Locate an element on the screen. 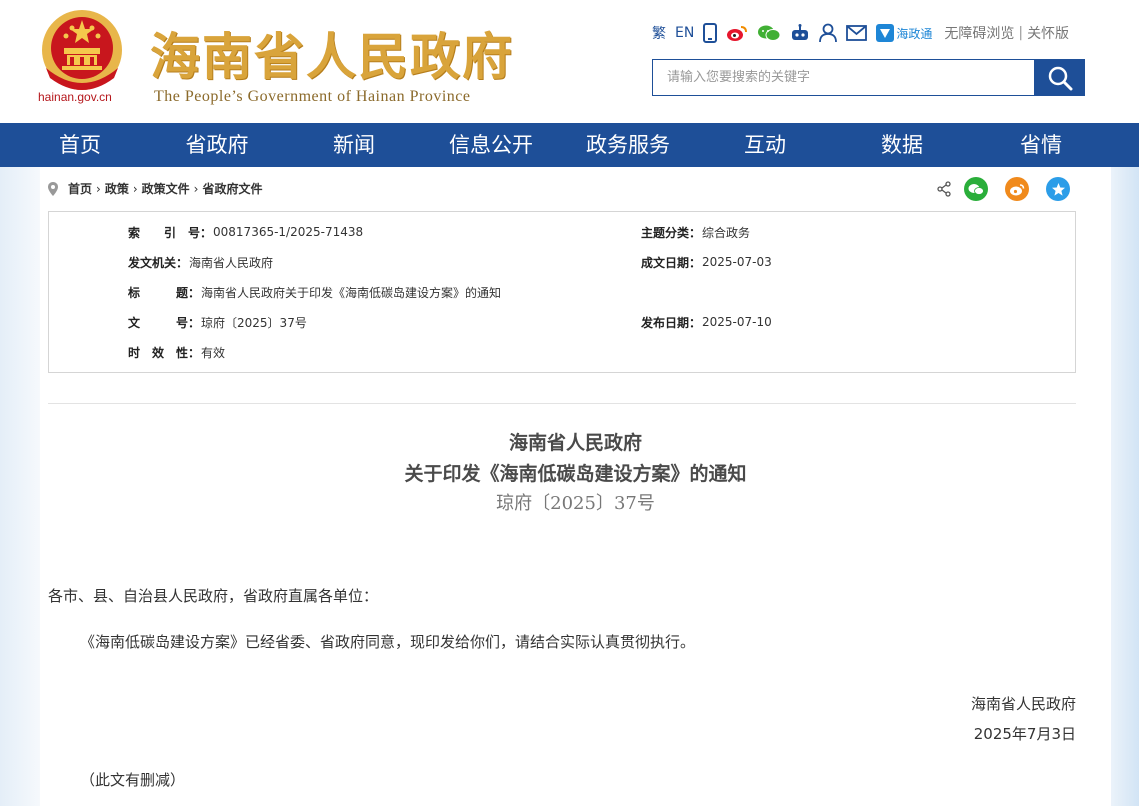  document-signer: 海南省人民政府 is located at coordinates (1023, 704).